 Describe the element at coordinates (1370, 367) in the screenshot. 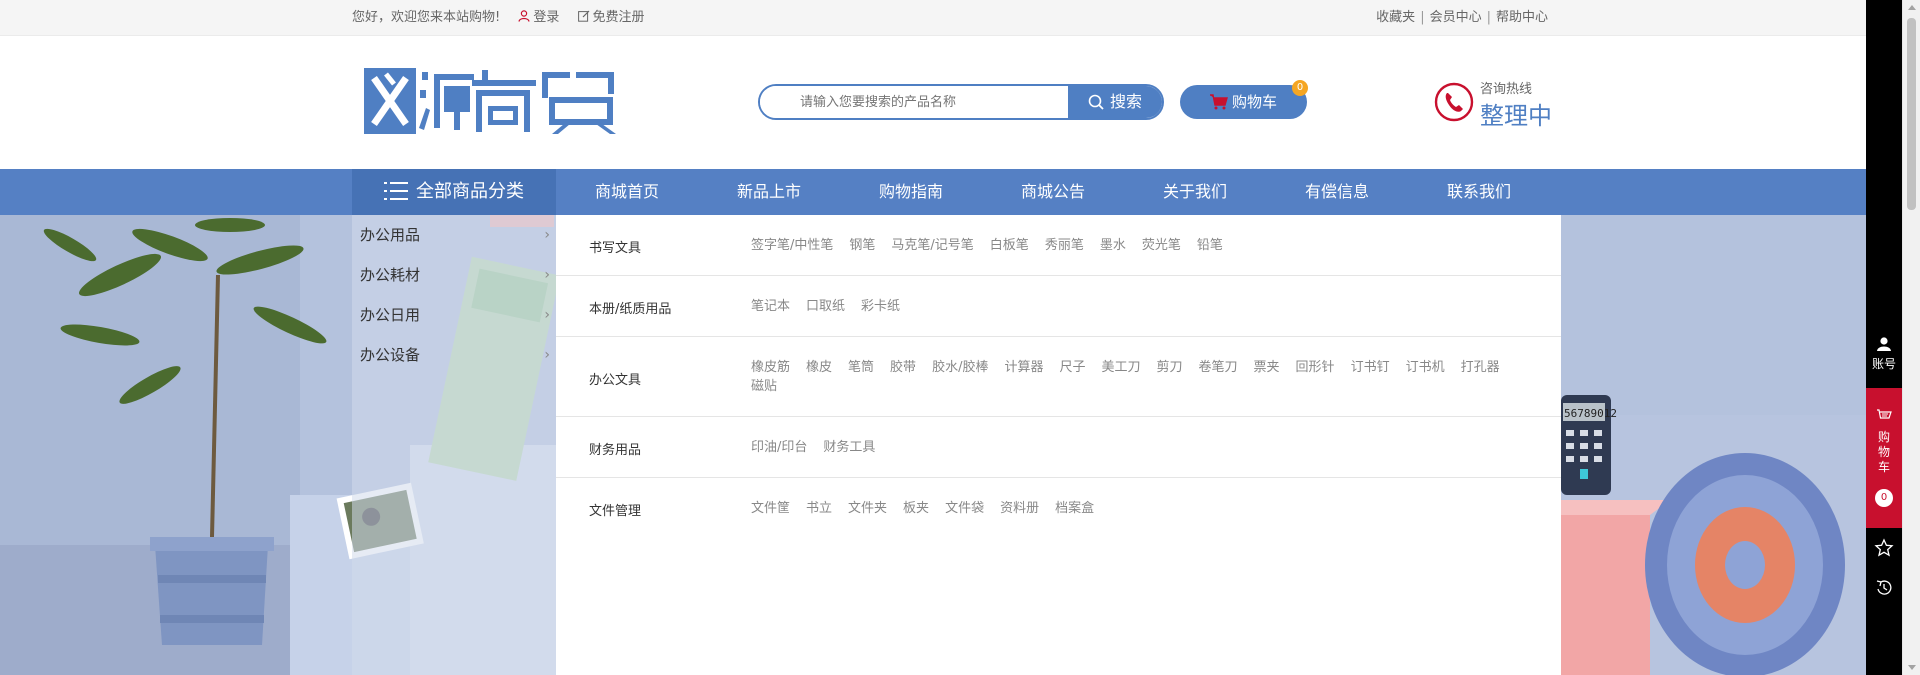

I see `category-link: 订书钉` at that location.